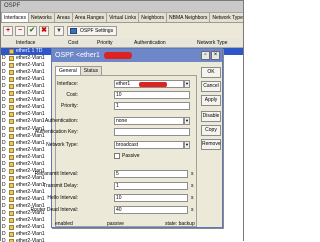 Image resolution: width=320 pixels, height=242 pixels. What do you see at coordinates (215, 55) in the screenshot?
I see `close-icon: ×` at bounding box center [215, 55].